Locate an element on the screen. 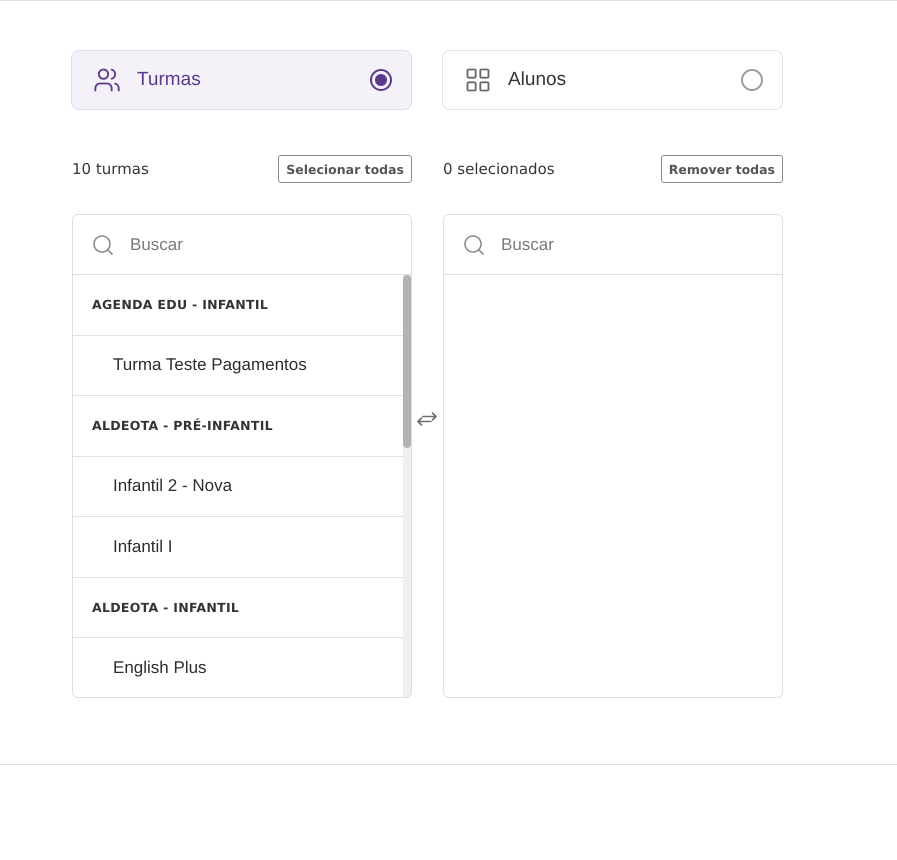 This screenshot has width=897, height=860. class-count: 10 turmas is located at coordinates (110, 169).